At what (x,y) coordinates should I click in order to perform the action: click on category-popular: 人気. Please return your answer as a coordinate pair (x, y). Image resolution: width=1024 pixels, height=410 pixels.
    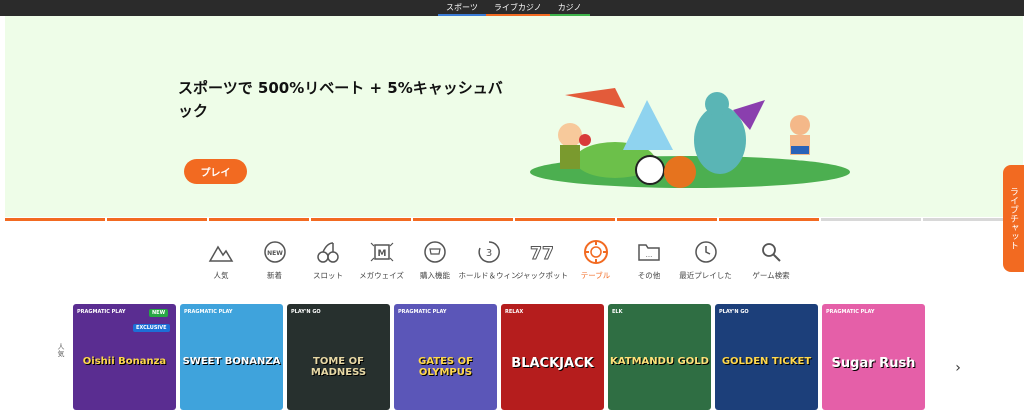
    Looking at the image, I should click on (221, 262).